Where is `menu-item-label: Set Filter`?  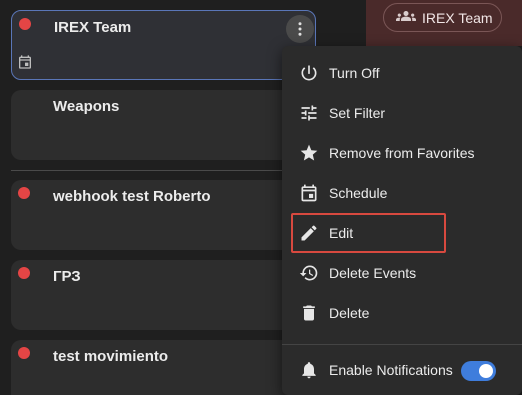
menu-item-label: Set Filter is located at coordinates (357, 113).